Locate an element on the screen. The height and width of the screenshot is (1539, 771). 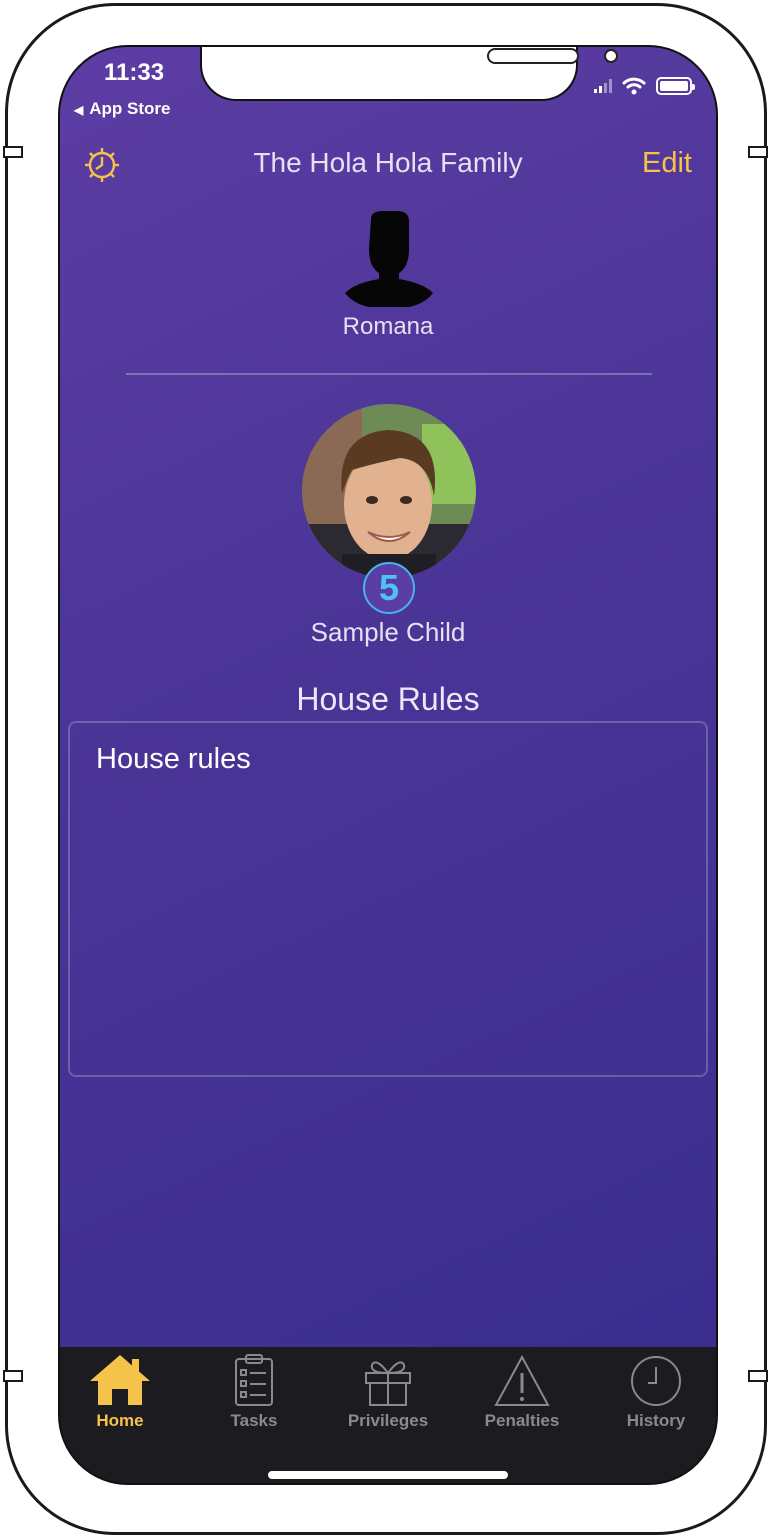
clipboard-icon is located at coordinates (254, 1380).